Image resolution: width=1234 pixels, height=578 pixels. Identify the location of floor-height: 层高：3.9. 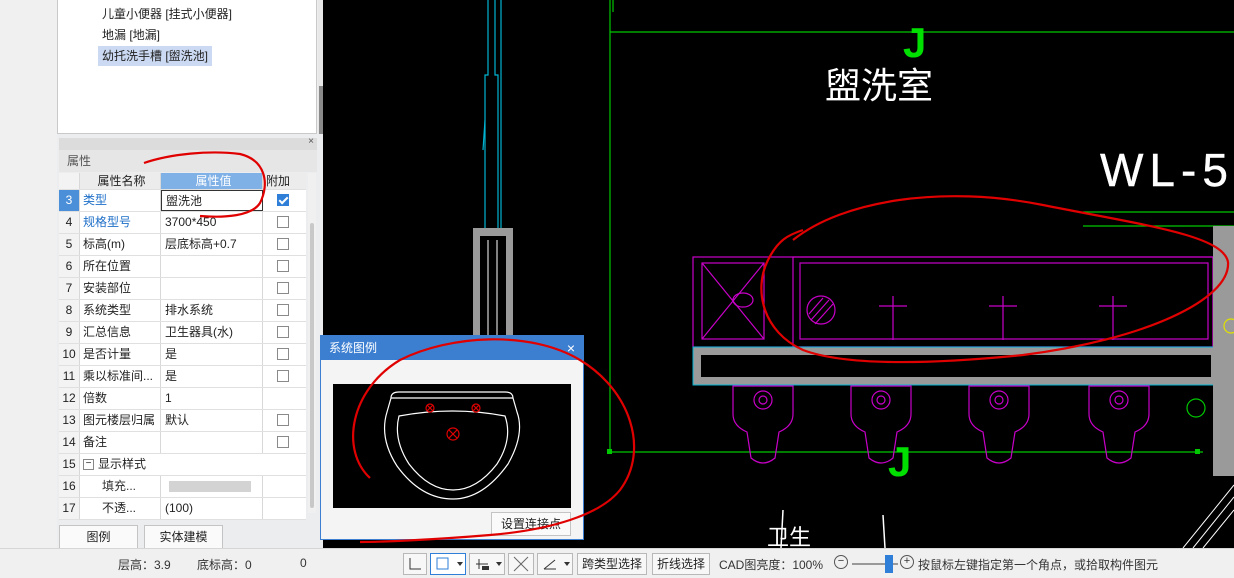
(144, 565).